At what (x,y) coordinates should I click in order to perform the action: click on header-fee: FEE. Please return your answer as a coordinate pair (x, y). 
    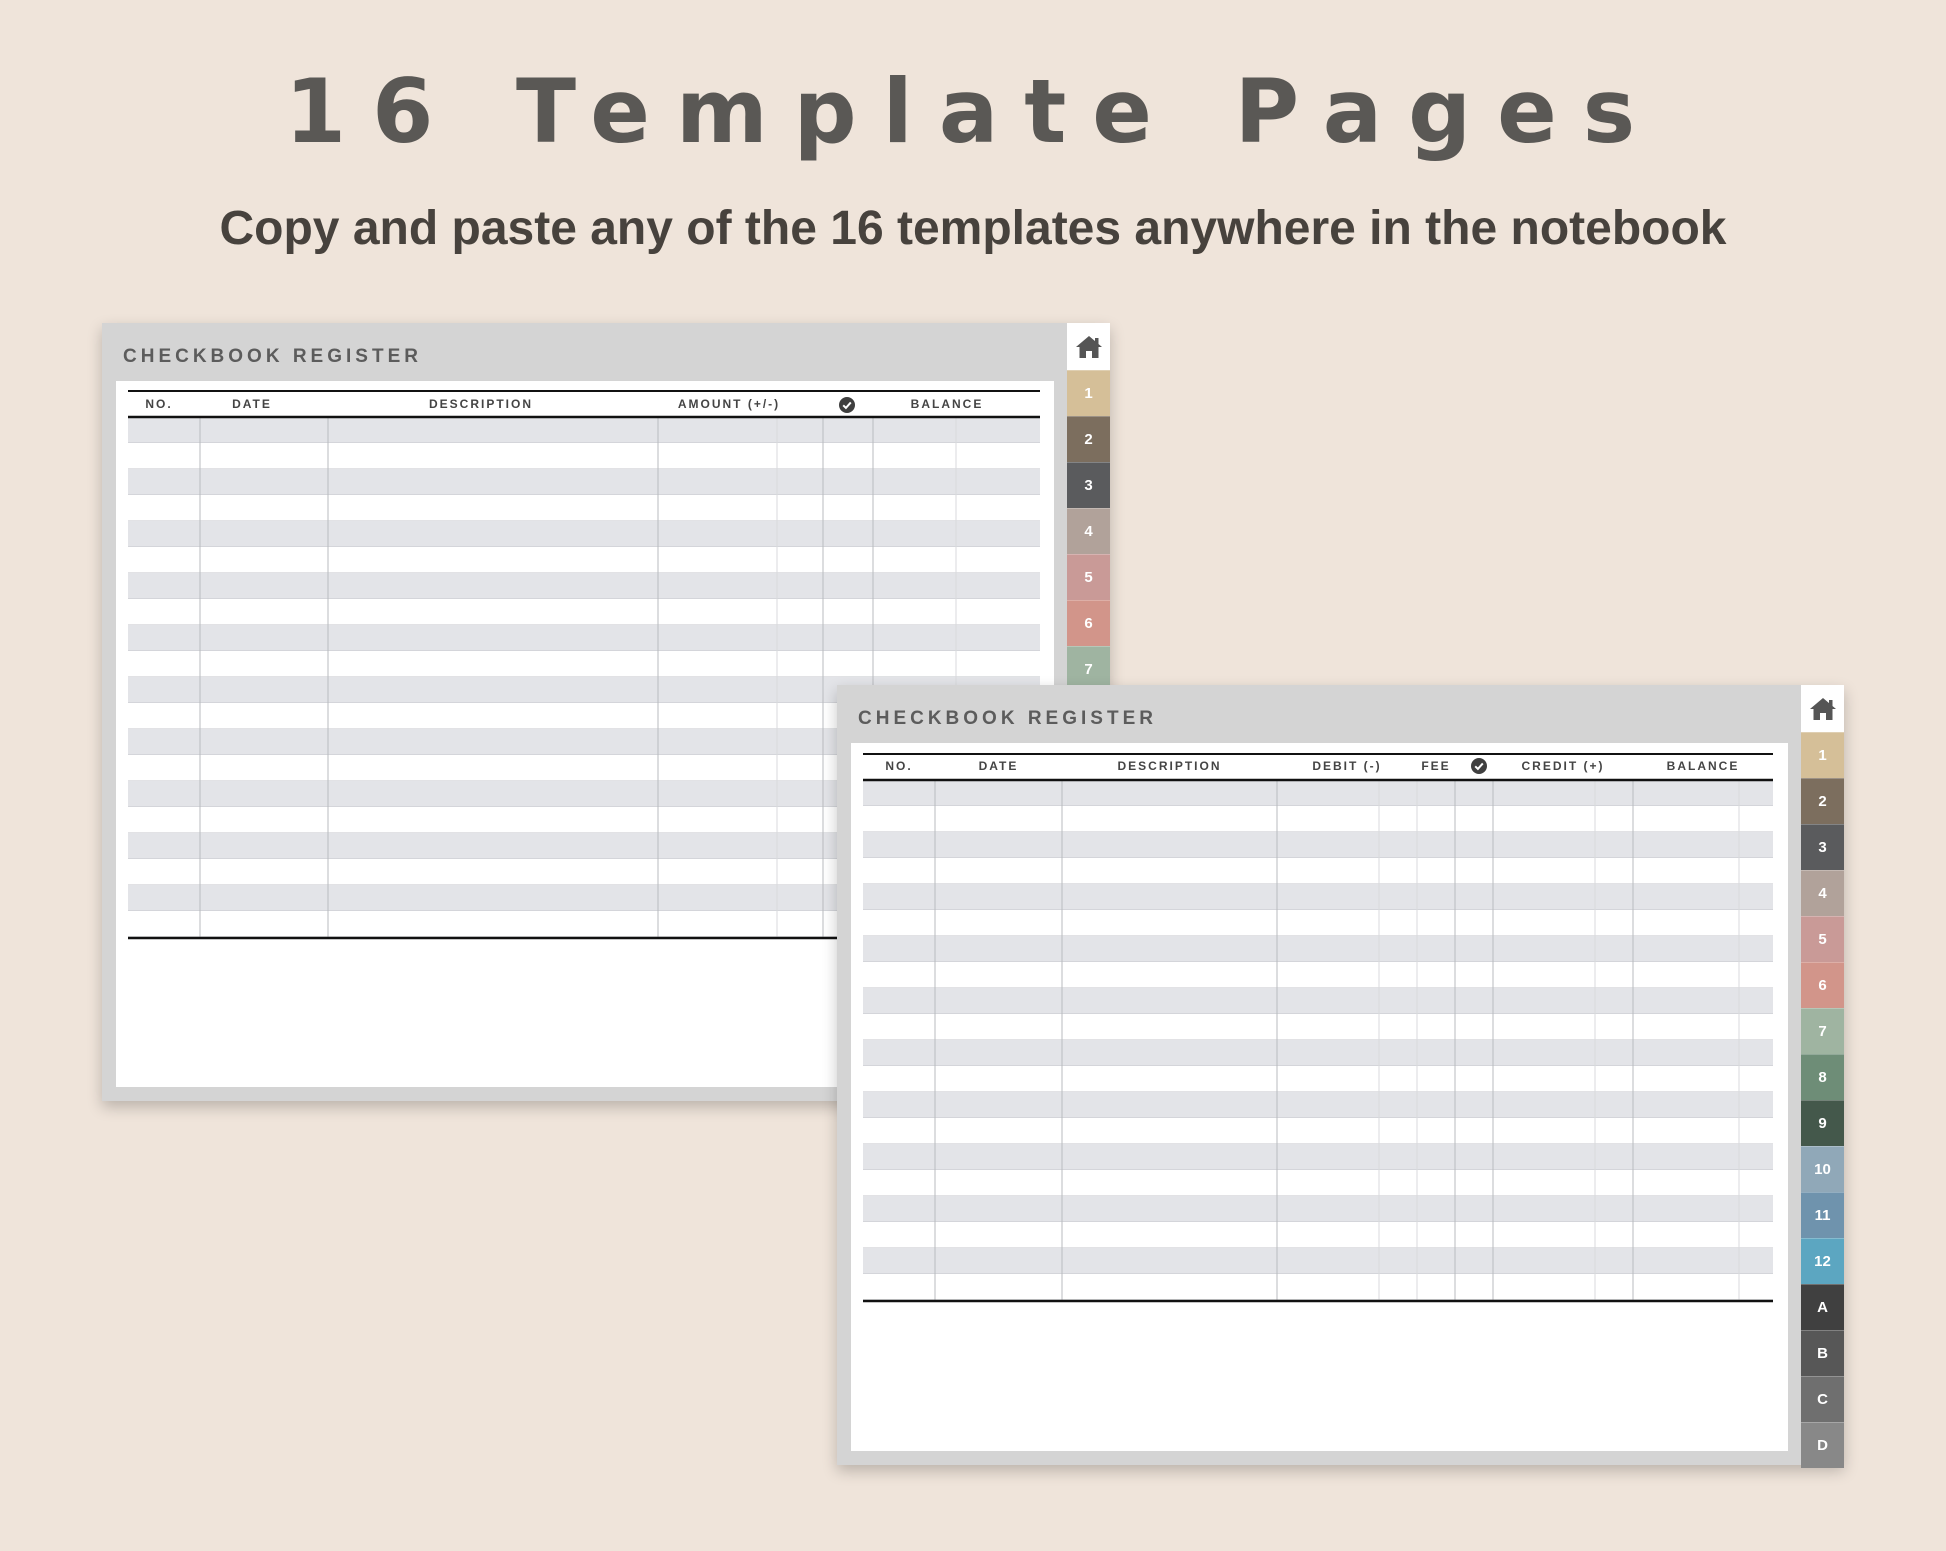
    Looking at the image, I should click on (1436, 766).